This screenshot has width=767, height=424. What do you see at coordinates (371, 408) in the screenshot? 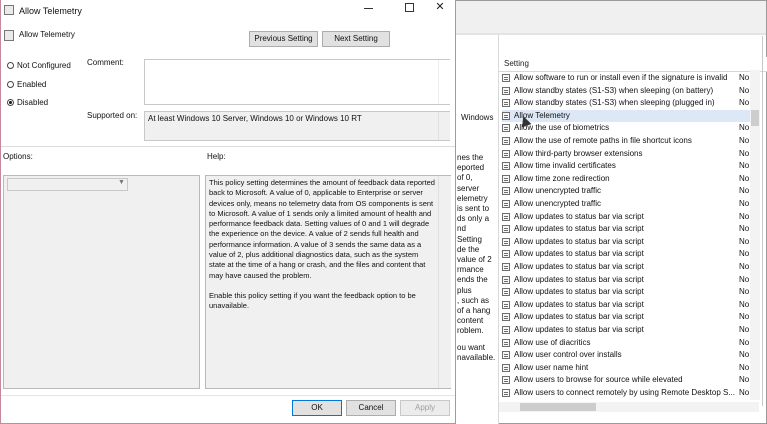
I see `cancel-button: Cancel` at bounding box center [371, 408].